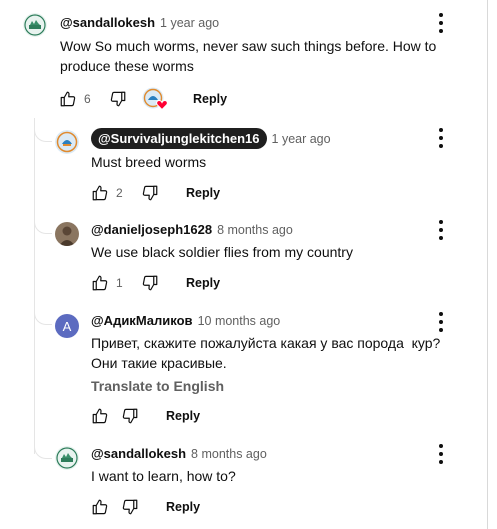 The image size is (497, 529). I want to click on avatar: А, so click(67, 326).